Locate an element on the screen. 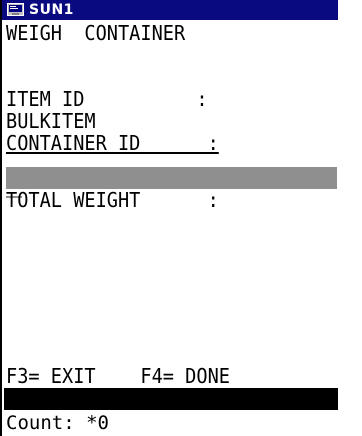 The height and width of the screenshot is (436, 362). item-id-value: BULKITEM is located at coordinates (51, 121).